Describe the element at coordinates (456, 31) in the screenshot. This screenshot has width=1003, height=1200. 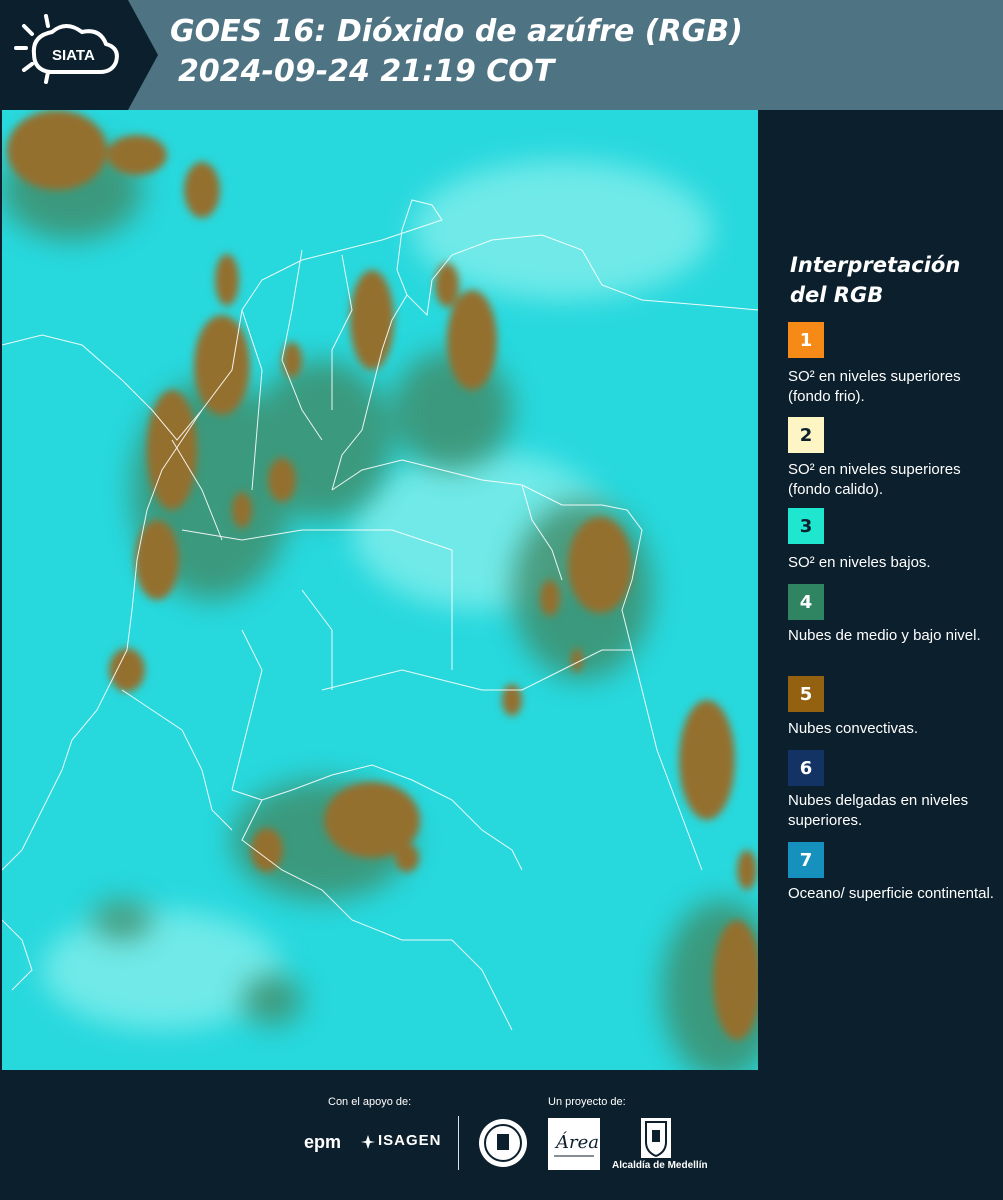
I see `page-title: GOES 16: Dióxido de azúfre (RGB)` at that location.